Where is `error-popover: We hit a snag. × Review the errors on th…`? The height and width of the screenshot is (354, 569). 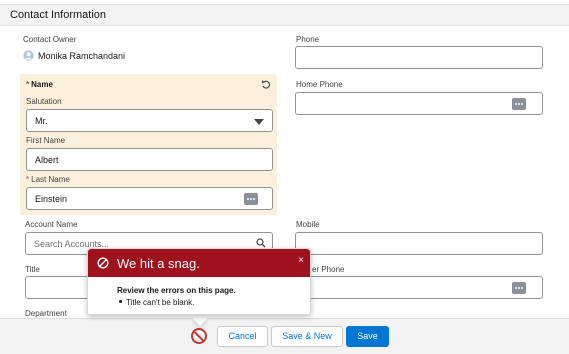 error-popover: We hit a snag. × Review the errors on th… is located at coordinates (199, 281).